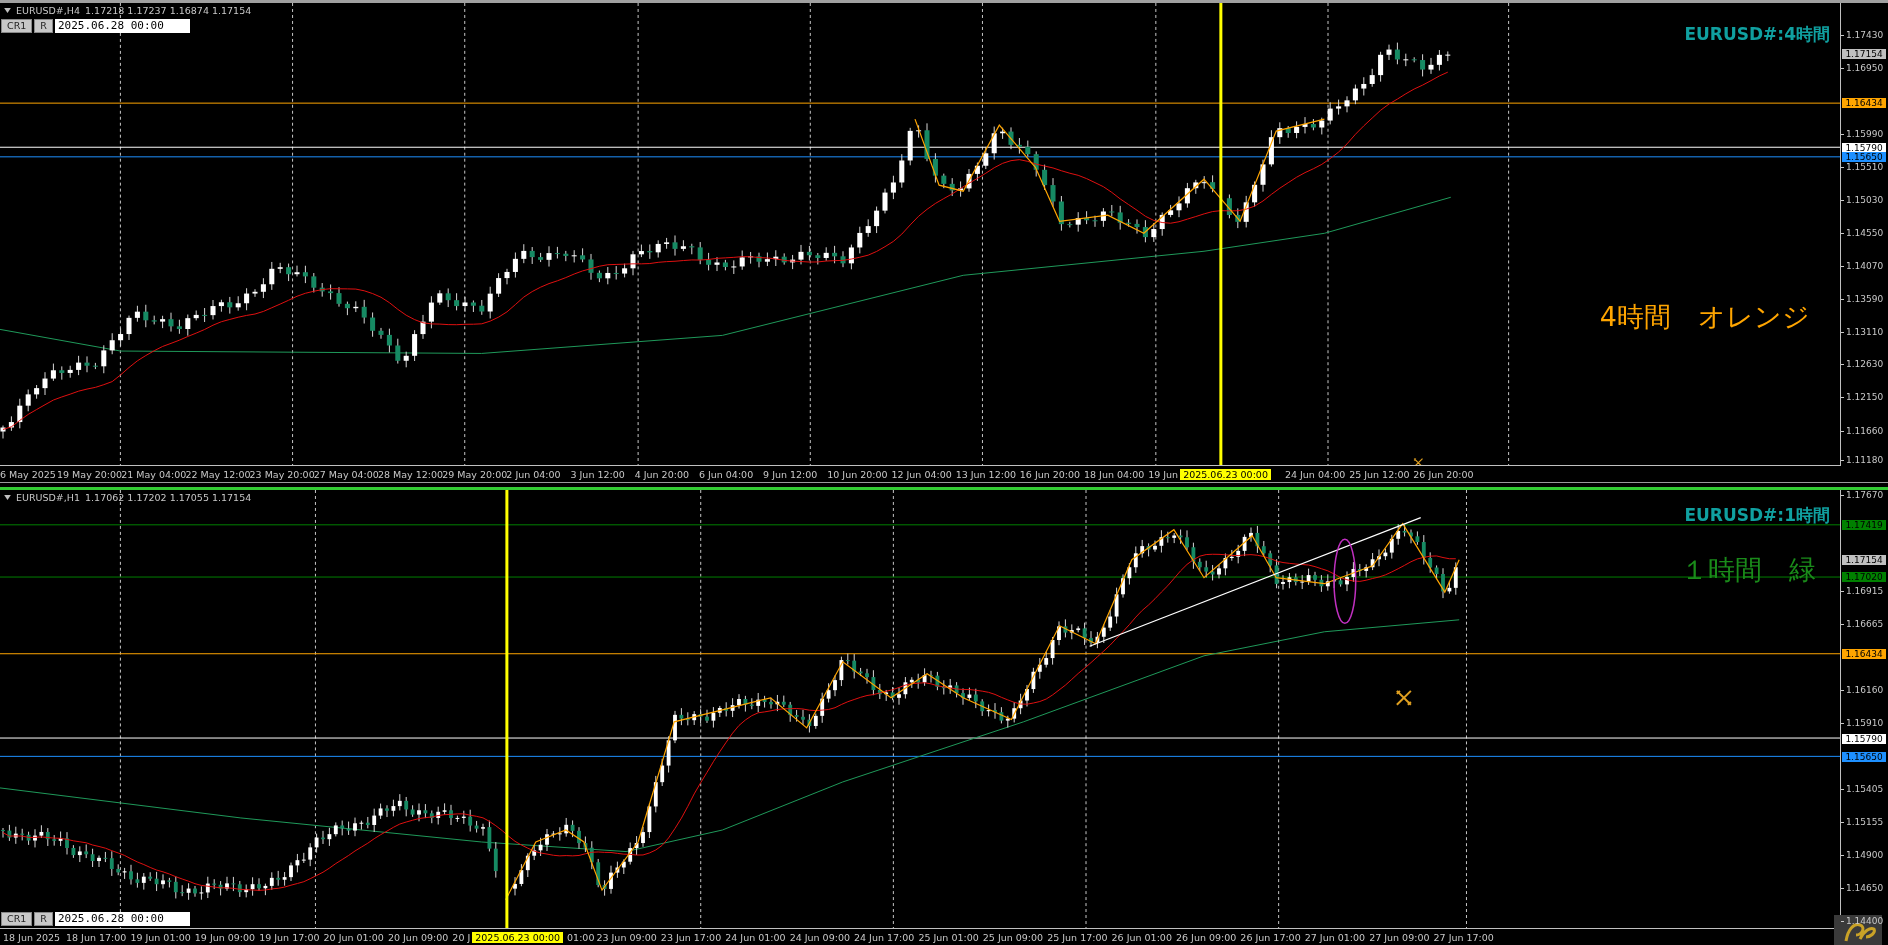 The image size is (1888, 945). What do you see at coordinates (1864, 524) in the screenshot?
I see `price-level-label: 1.17419` at bounding box center [1864, 524].